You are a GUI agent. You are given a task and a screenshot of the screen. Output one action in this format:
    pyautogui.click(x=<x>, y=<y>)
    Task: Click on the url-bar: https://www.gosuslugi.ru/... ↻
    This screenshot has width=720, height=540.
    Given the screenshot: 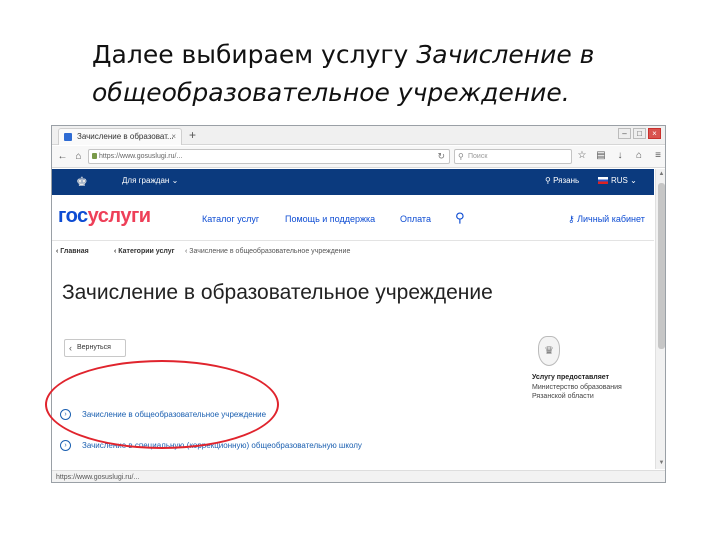 What is the action you would take?
    pyautogui.click(x=269, y=156)
    